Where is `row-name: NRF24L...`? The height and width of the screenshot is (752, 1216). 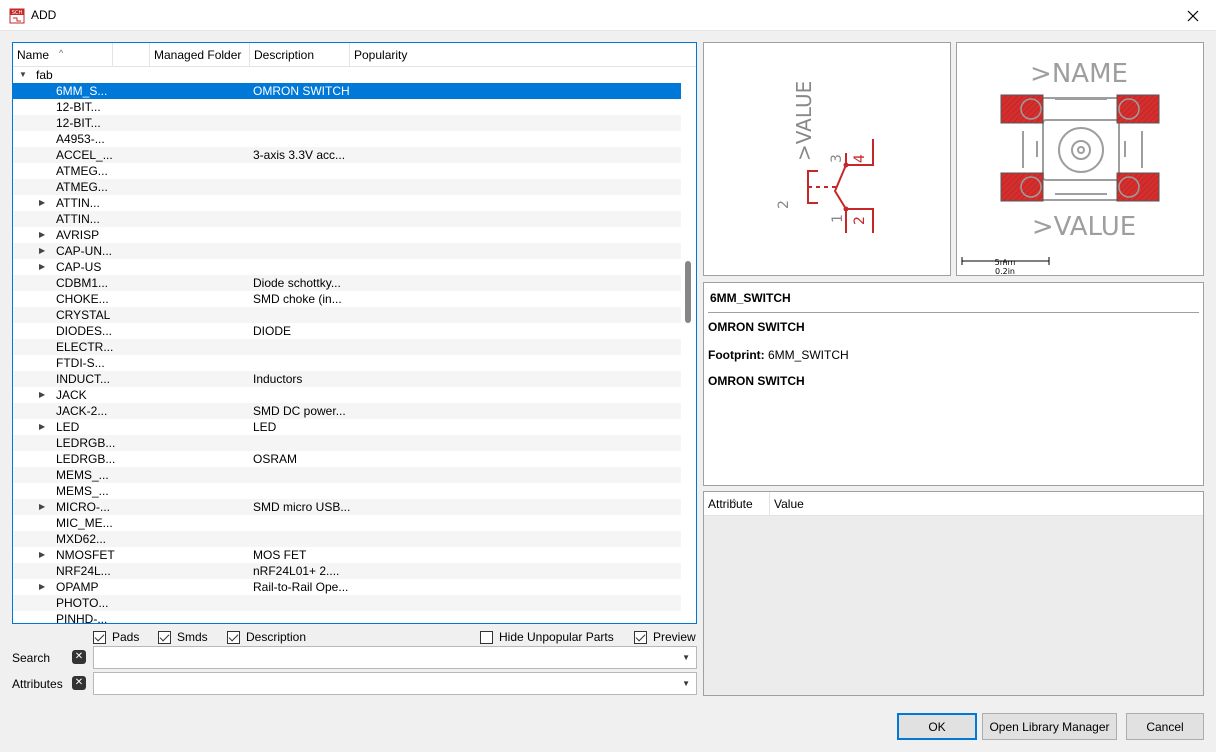
row-name: NRF24L... is located at coordinates (83, 571).